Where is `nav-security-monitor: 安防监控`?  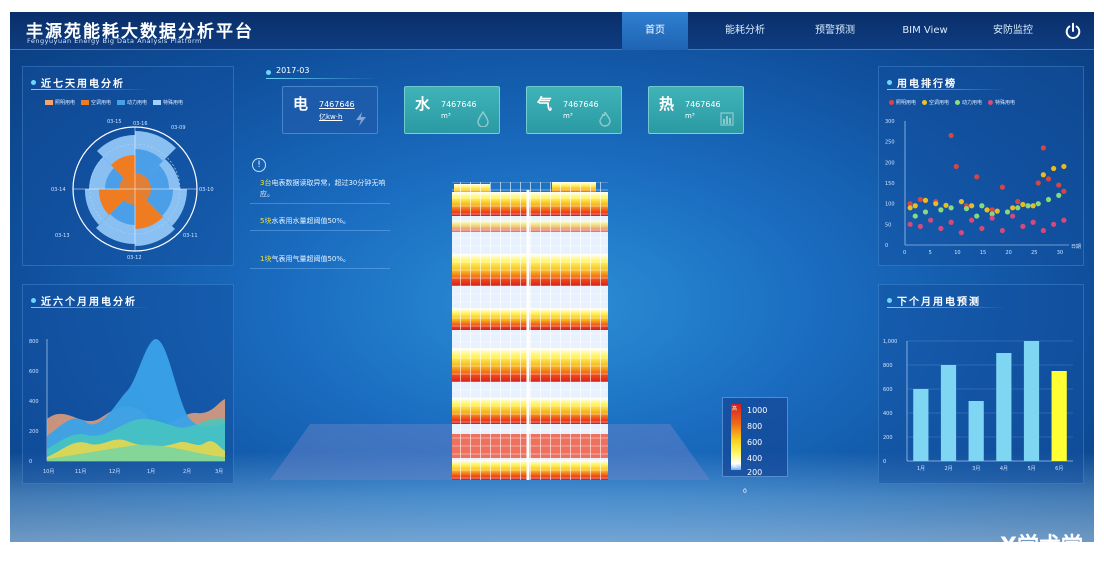 nav-security-monitor: 安防监控 is located at coordinates (1013, 31).